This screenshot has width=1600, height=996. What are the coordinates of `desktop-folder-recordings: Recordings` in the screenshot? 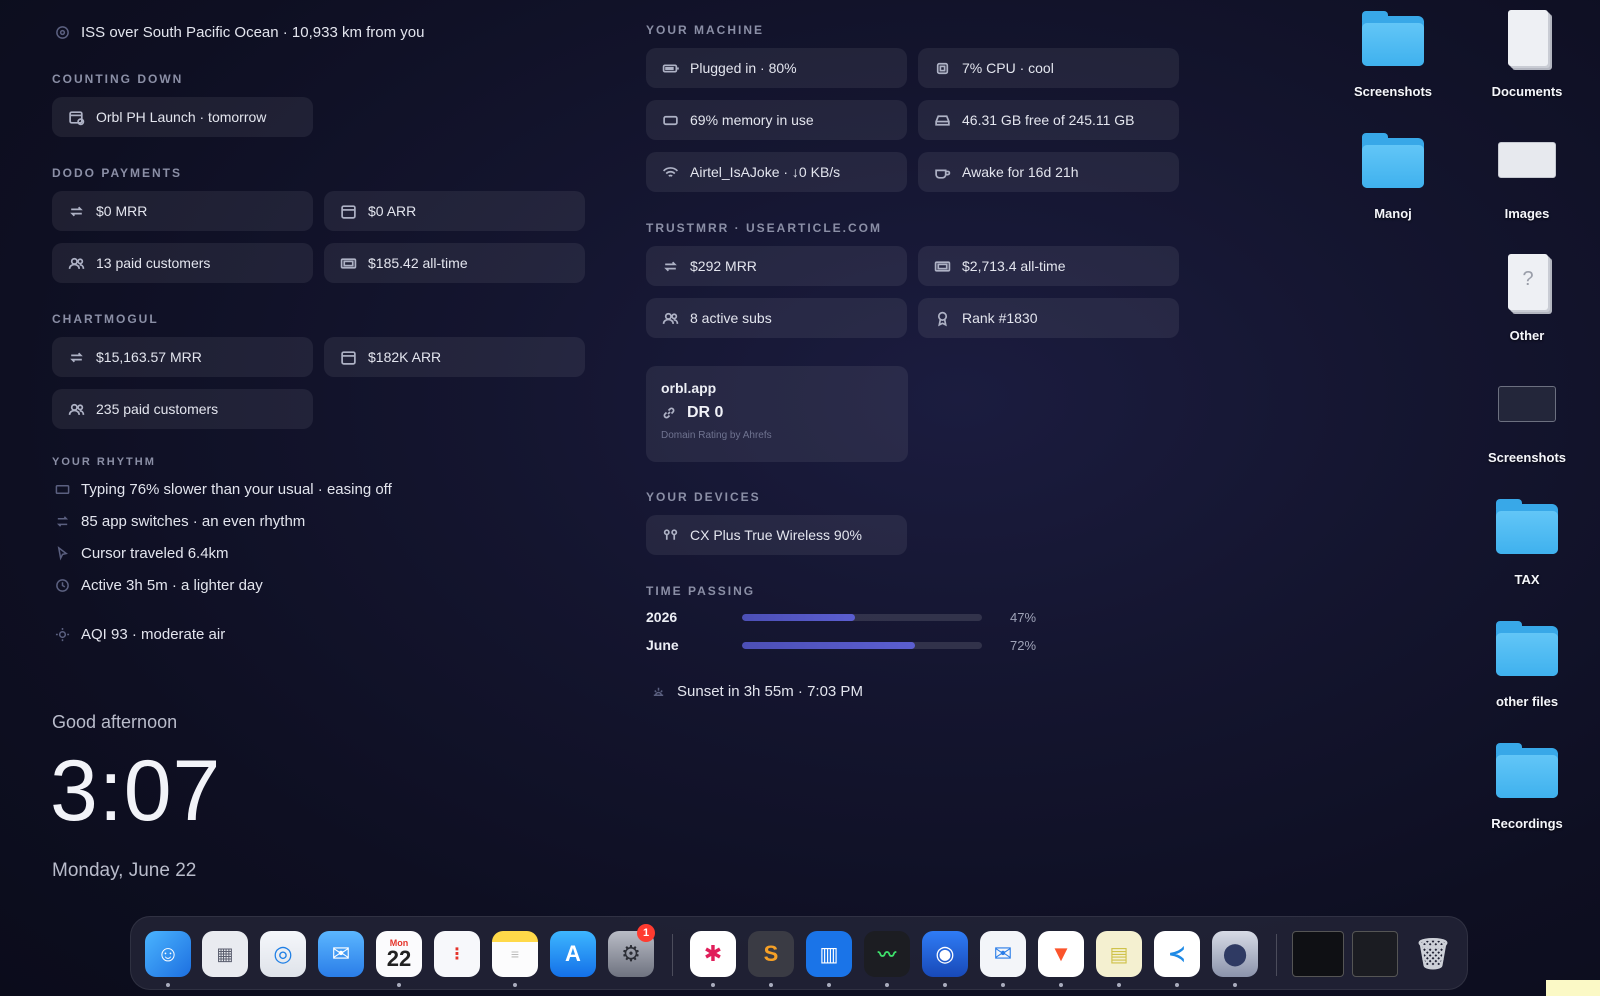 It's located at (1527, 785).